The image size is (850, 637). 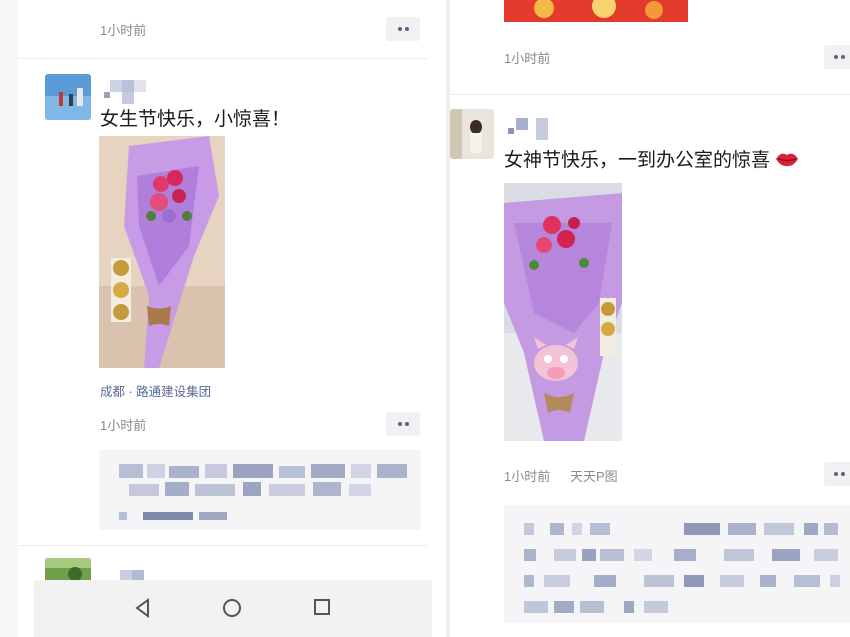 What do you see at coordinates (195, 119) in the screenshot?
I see `post-text: 女生节快乐，小惊喜！` at bounding box center [195, 119].